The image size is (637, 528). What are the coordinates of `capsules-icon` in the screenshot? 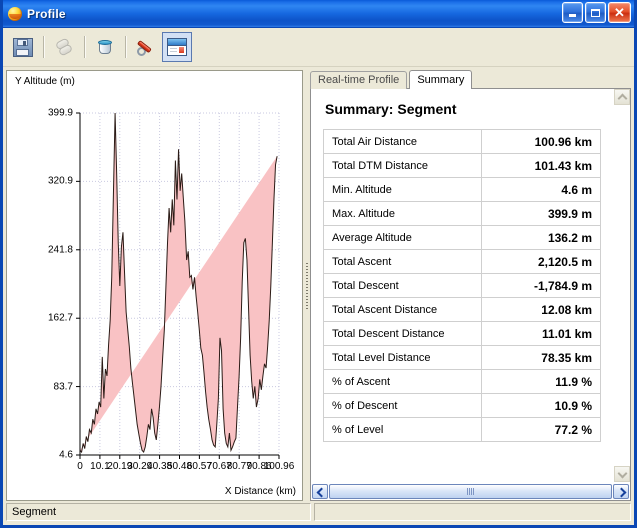 It's located at (64, 47).